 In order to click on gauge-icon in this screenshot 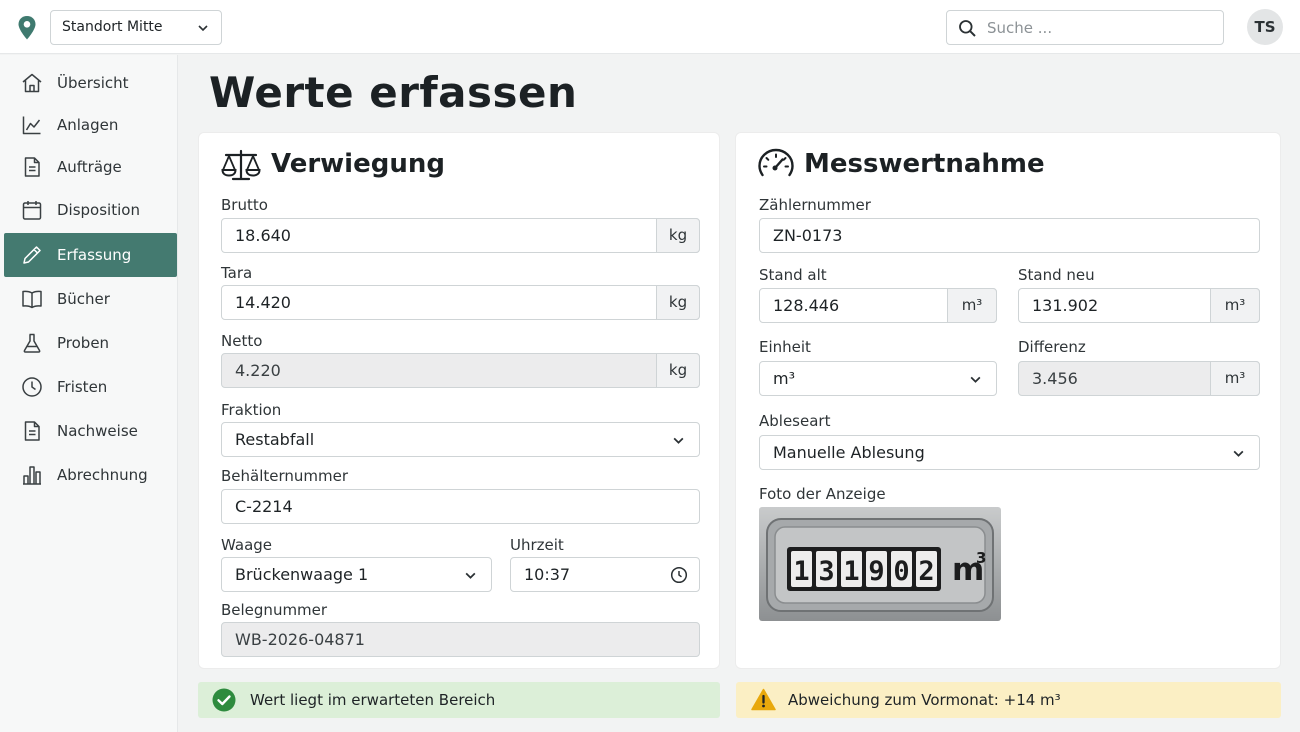, I will do `click(776, 162)`.